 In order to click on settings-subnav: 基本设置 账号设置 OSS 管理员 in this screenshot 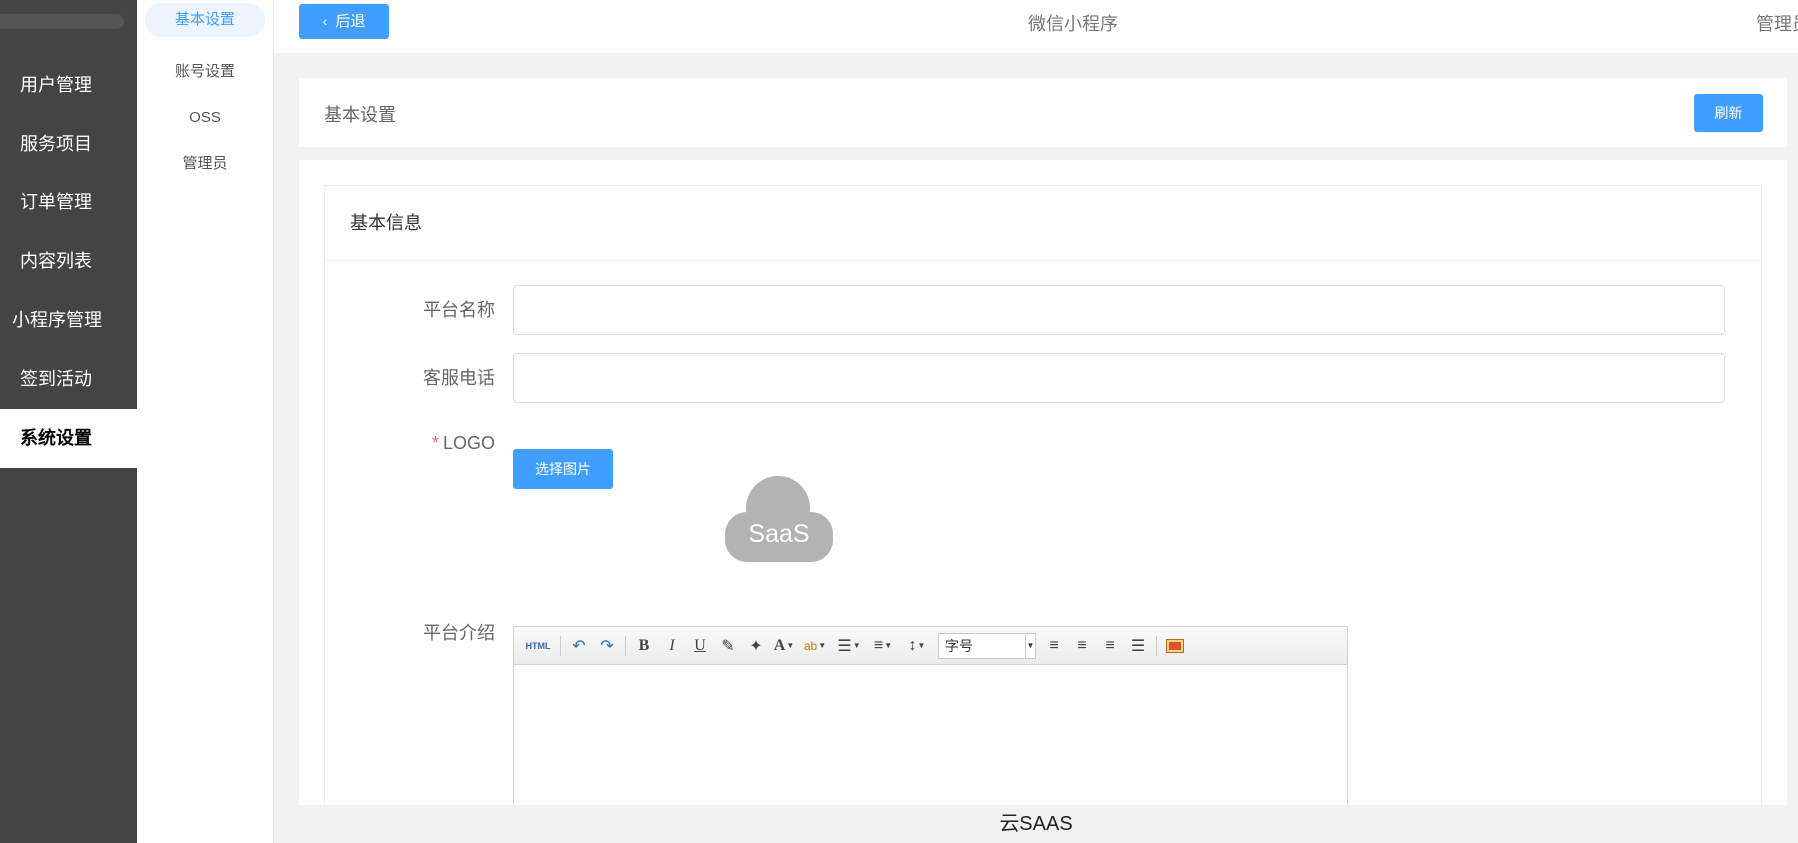, I will do `click(205, 421)`.